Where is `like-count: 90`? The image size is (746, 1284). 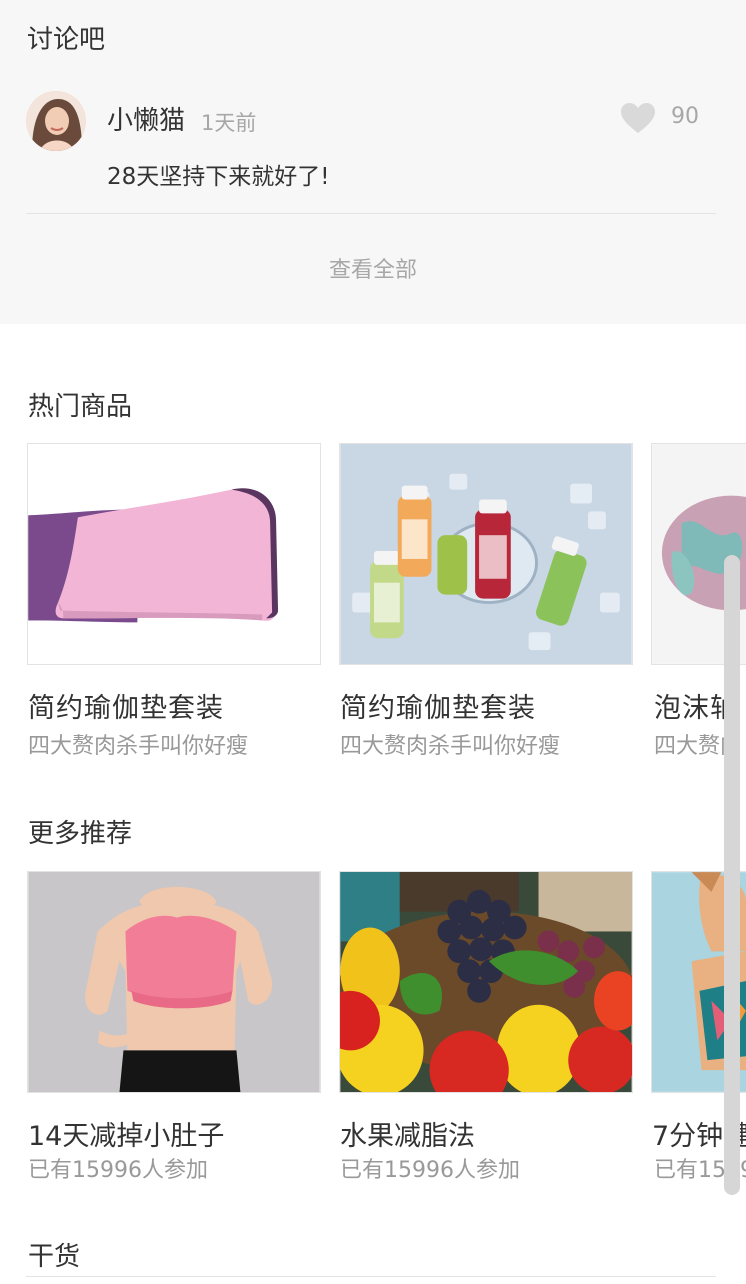
like-count: 90 is located at coordinates (685, 116).